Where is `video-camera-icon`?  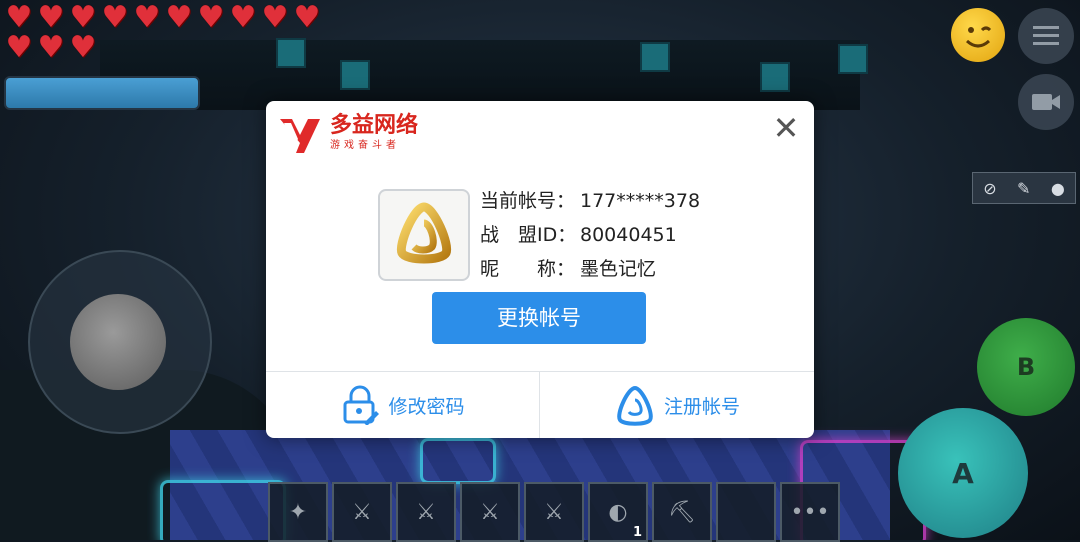 video-camera-icon is located at coordinates (1046, 102).